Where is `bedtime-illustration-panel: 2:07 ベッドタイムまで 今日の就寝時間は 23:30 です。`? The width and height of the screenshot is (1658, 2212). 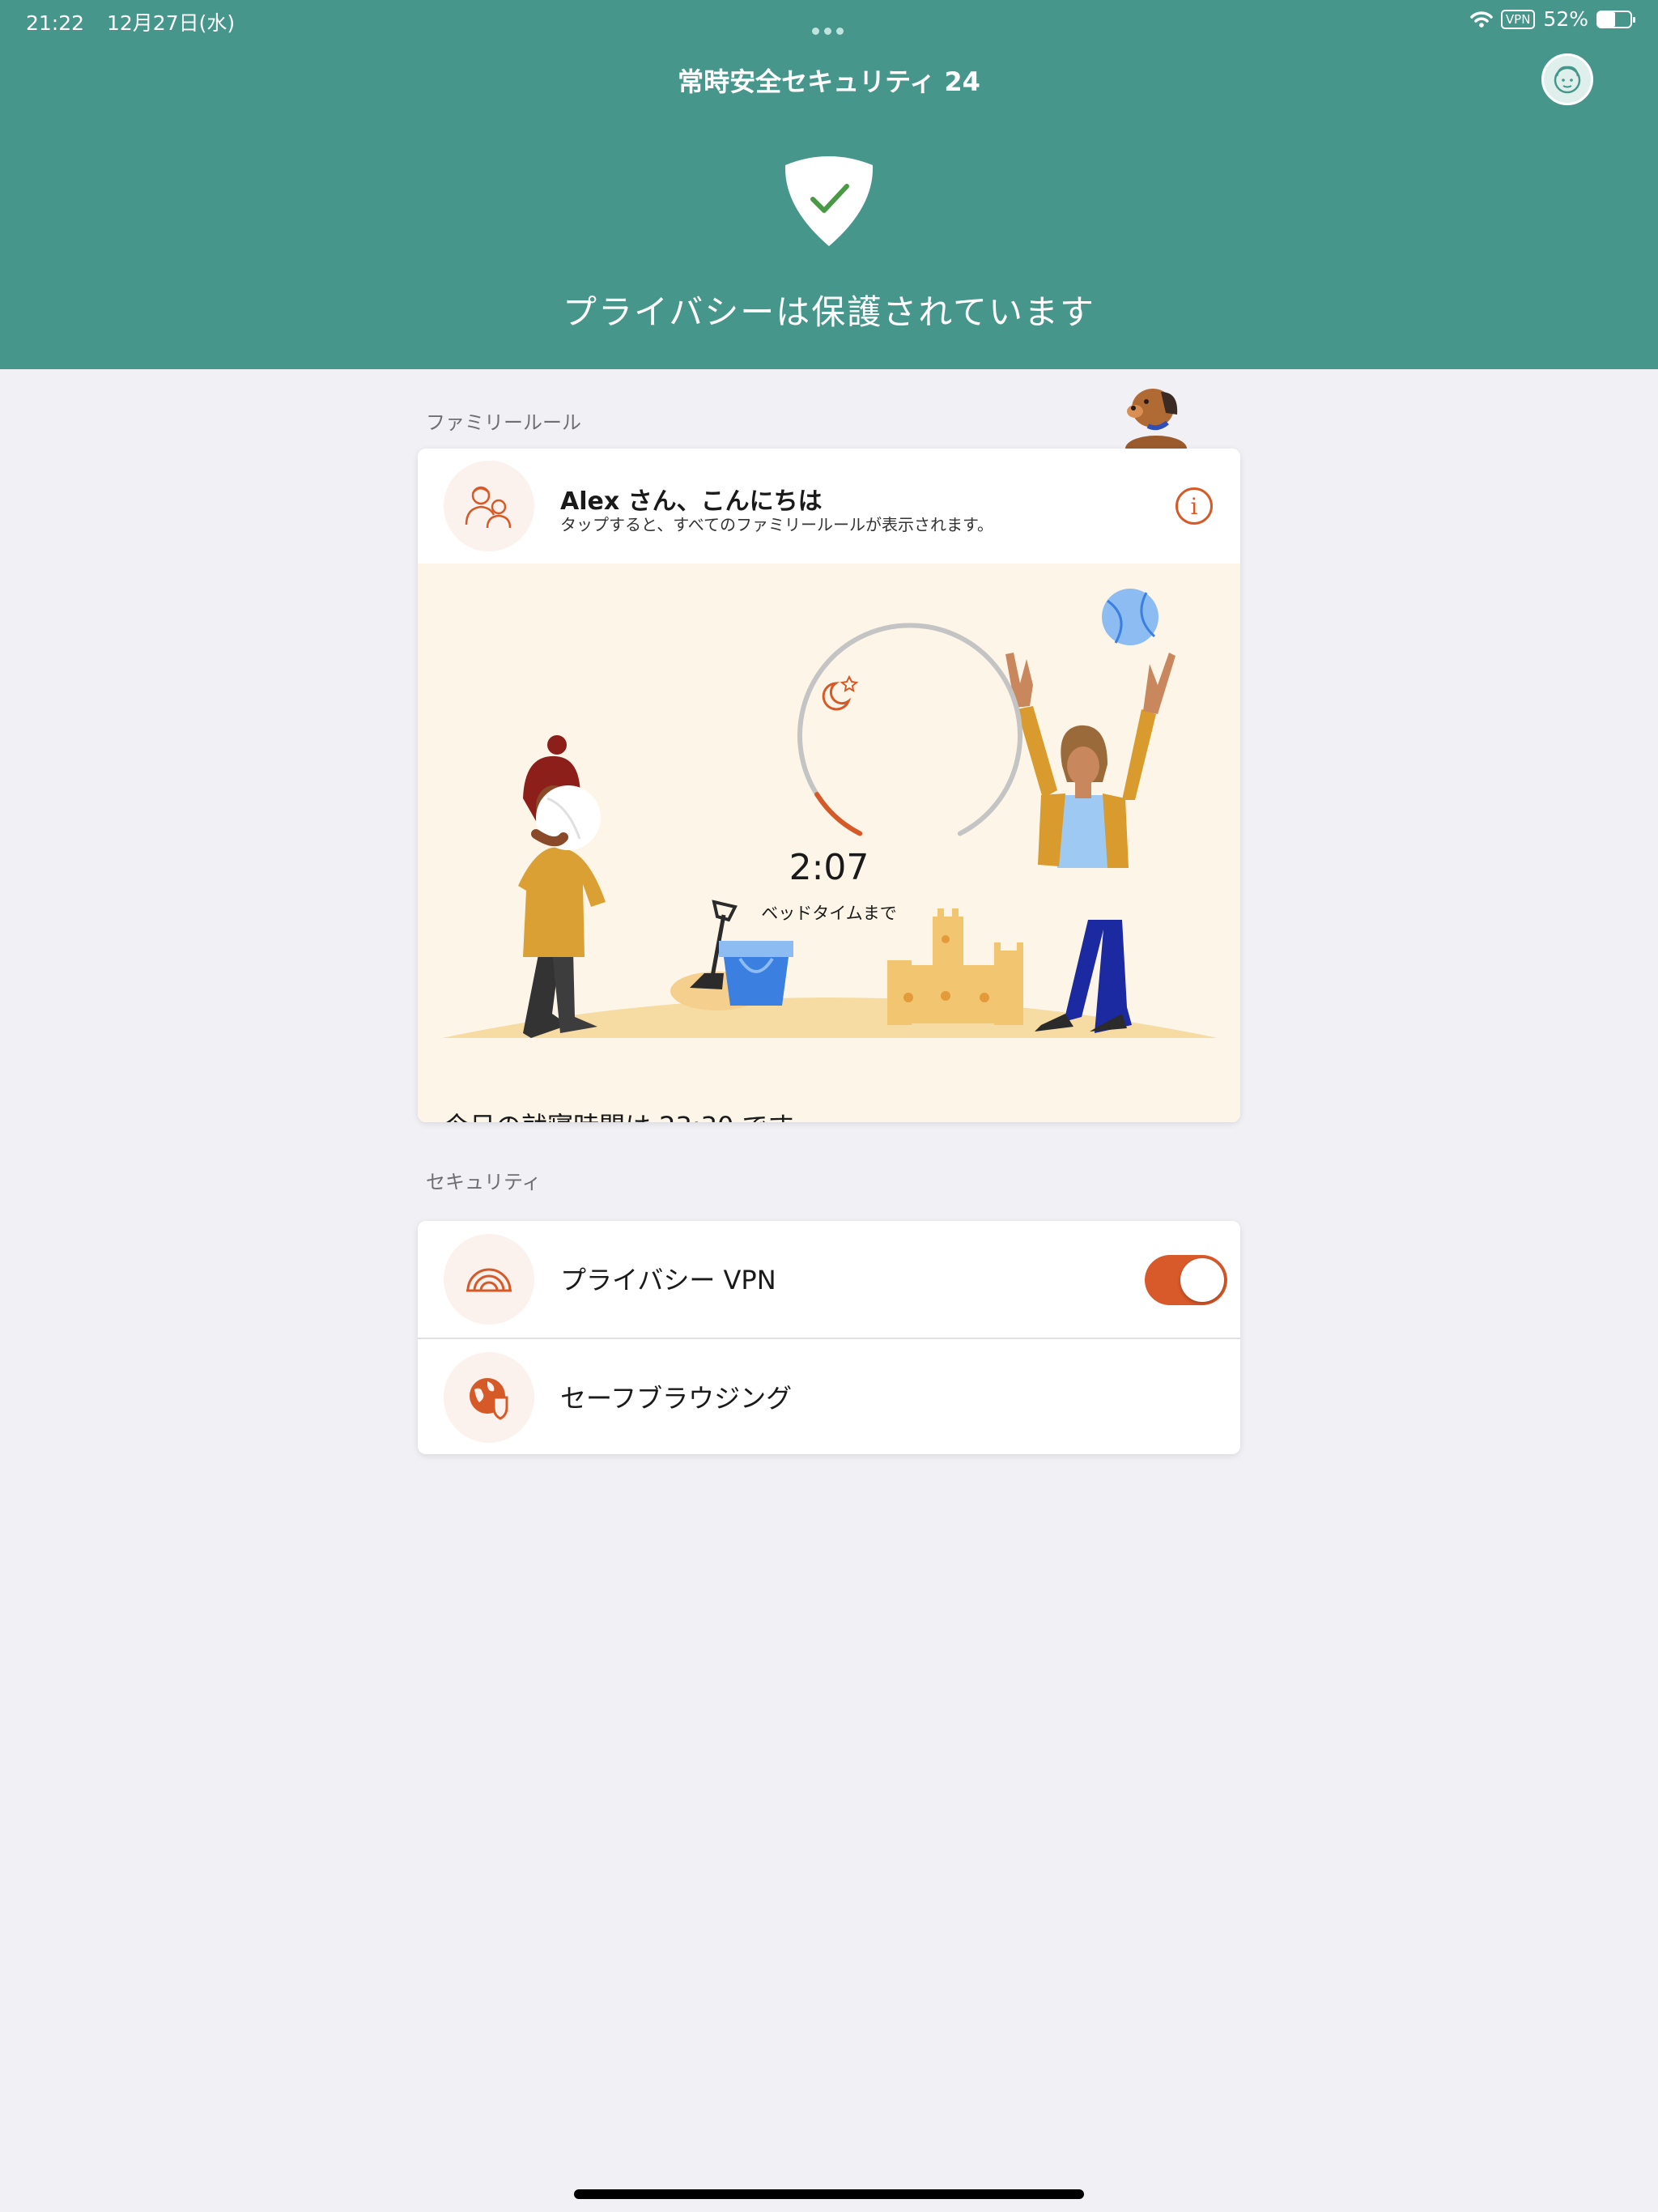
bedtime-illustration-panel: 2:07 ベッドタイムまで 今日の就寝時間は 23:30 です。 is located at coordinates (829, 843).